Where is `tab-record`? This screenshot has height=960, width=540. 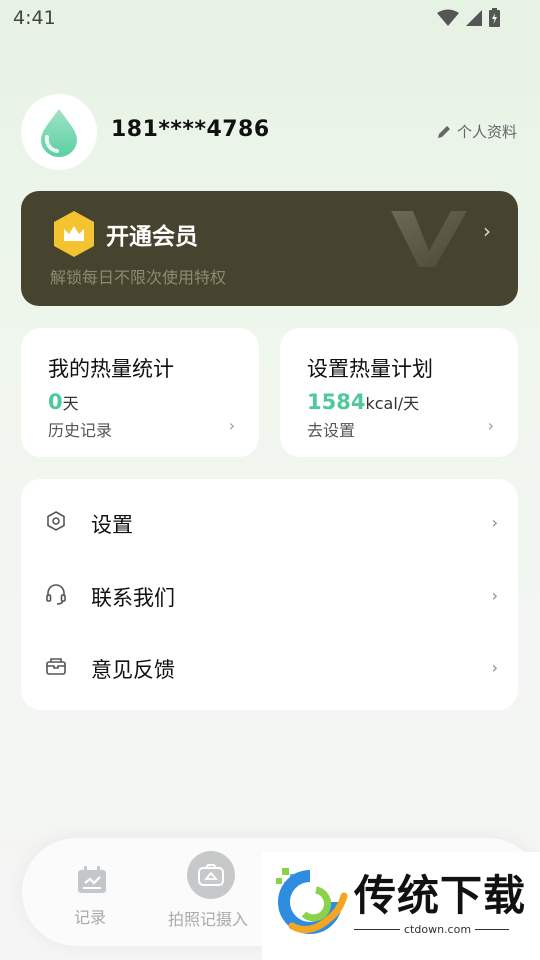 tab-record is located at coordinates (92, 882).